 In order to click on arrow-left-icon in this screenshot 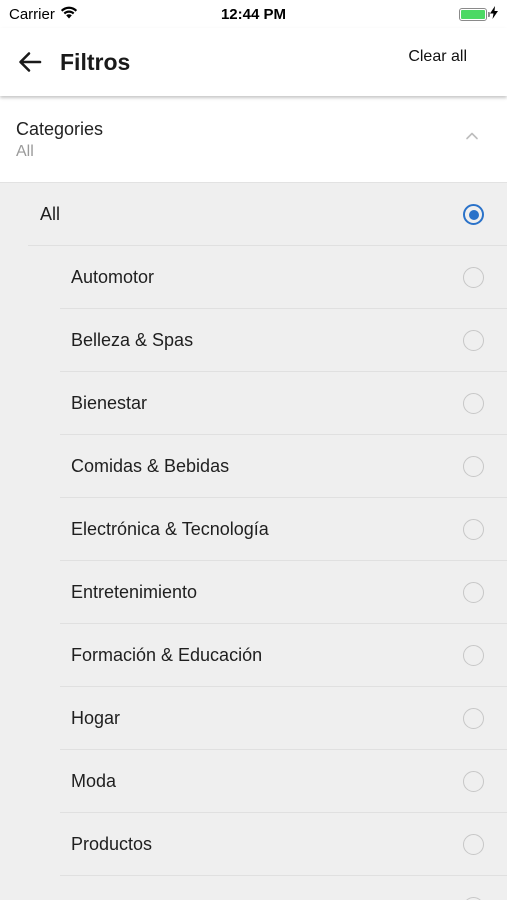, I will do `click(30, 62)`.